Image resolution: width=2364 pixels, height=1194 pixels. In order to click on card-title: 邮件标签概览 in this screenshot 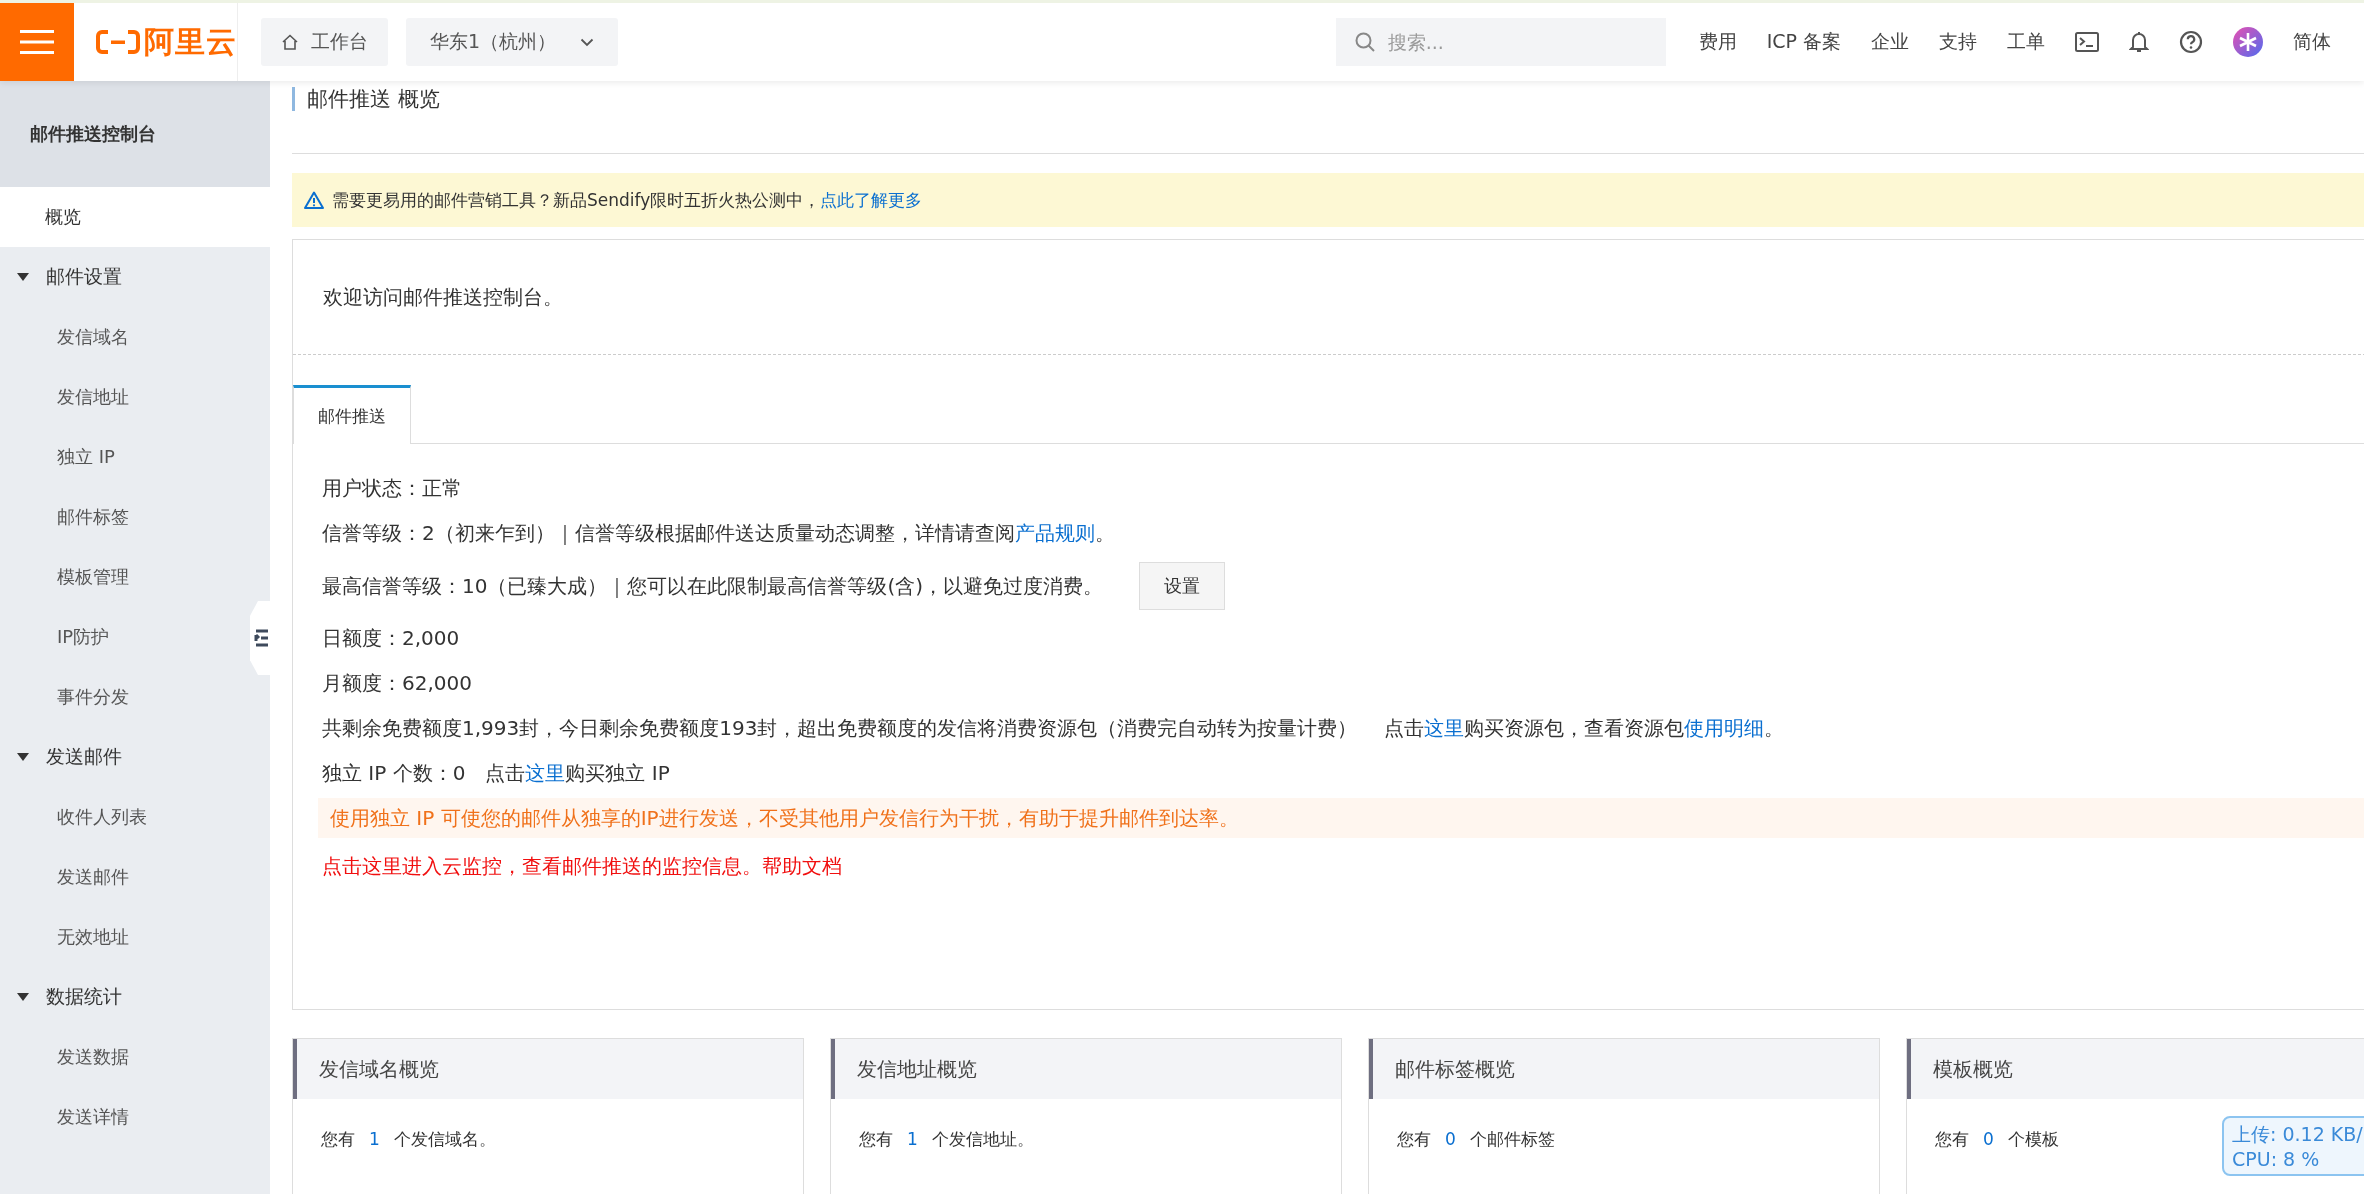, I will do `click(1455, 1069)`.